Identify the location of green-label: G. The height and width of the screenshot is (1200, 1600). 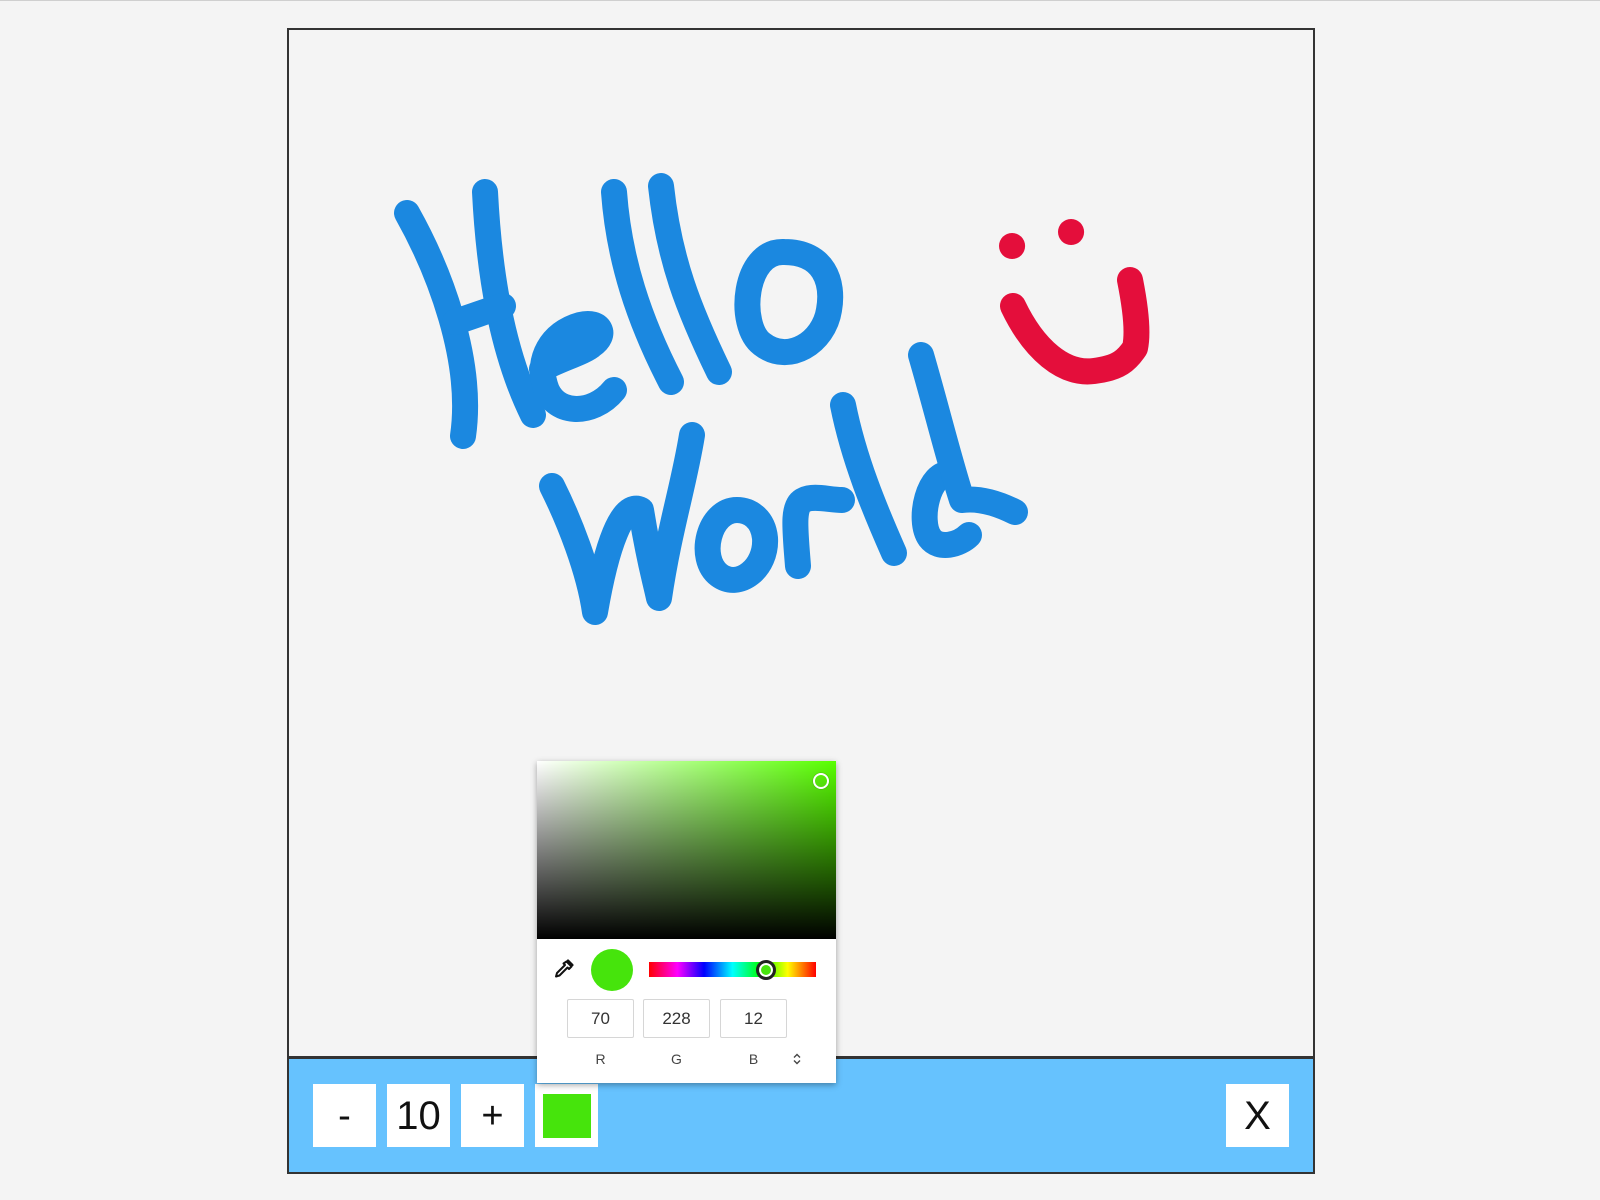
(676, 1059).